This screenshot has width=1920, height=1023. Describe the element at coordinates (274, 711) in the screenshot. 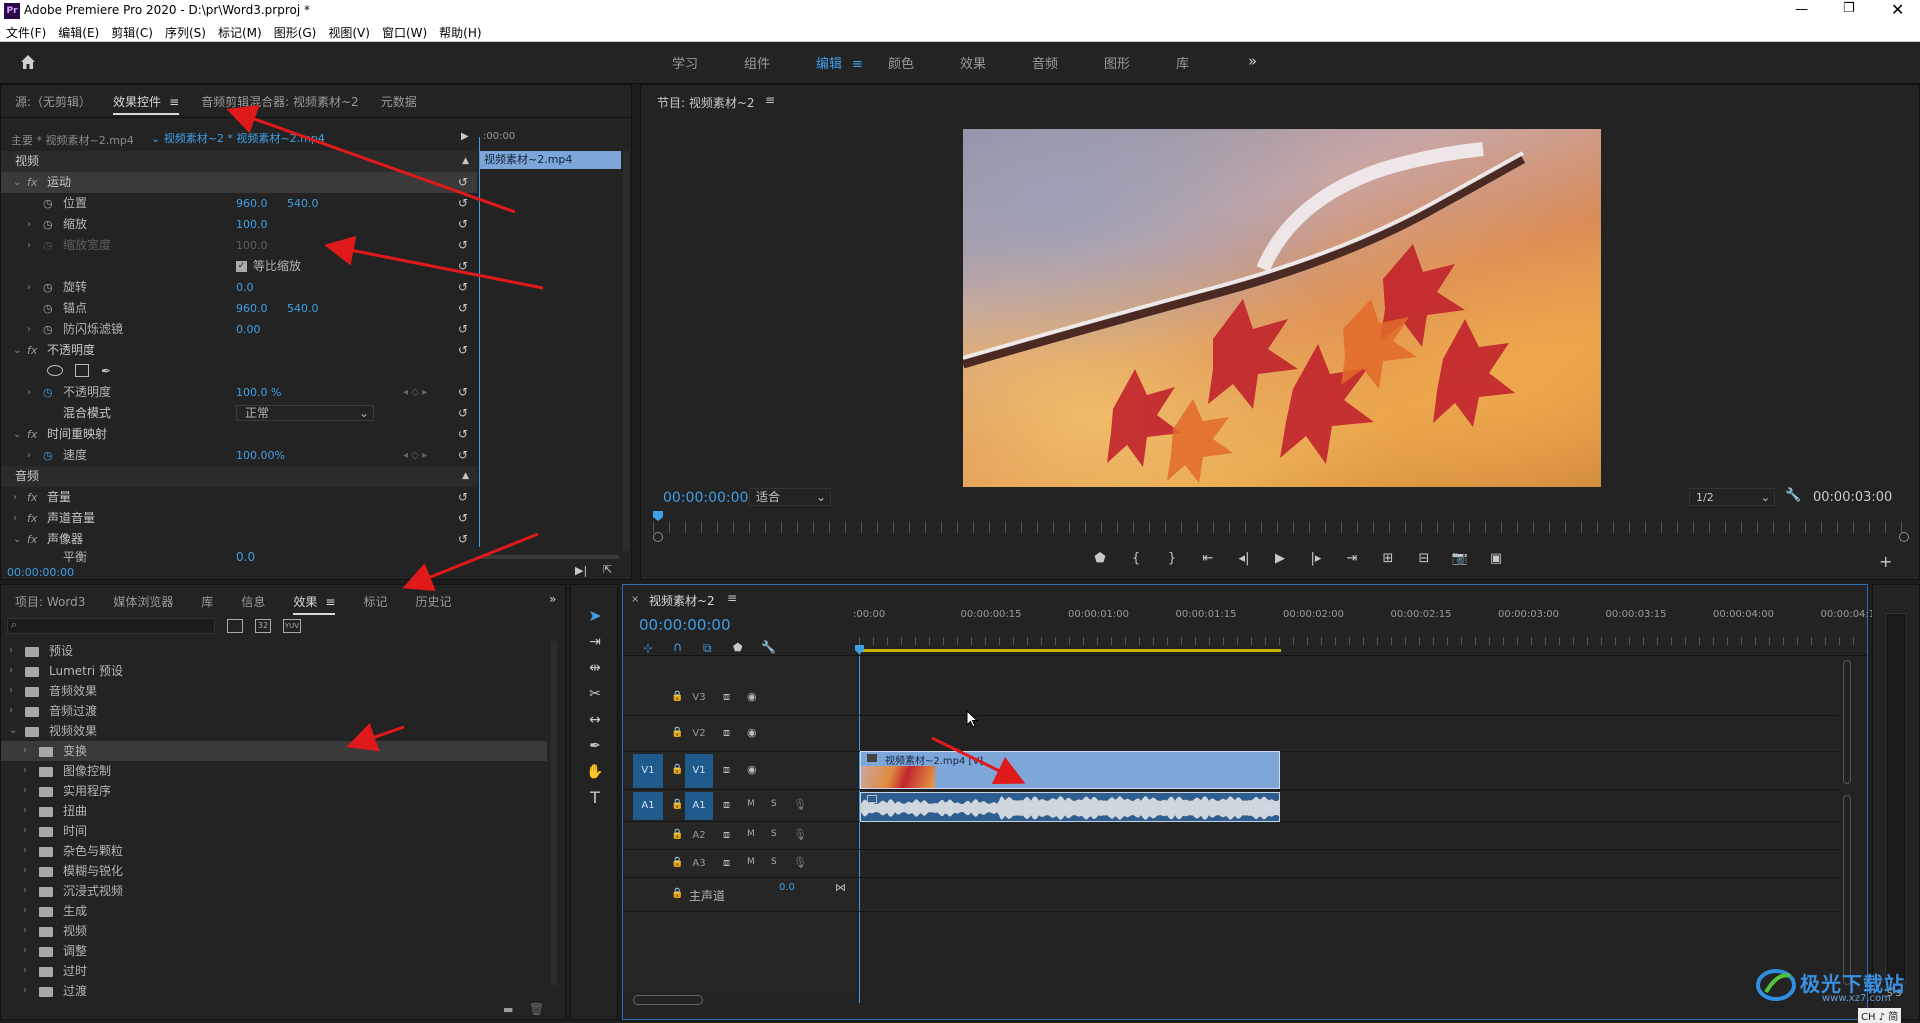

I see `effects-tree-item: › 音频过渡` at that location.